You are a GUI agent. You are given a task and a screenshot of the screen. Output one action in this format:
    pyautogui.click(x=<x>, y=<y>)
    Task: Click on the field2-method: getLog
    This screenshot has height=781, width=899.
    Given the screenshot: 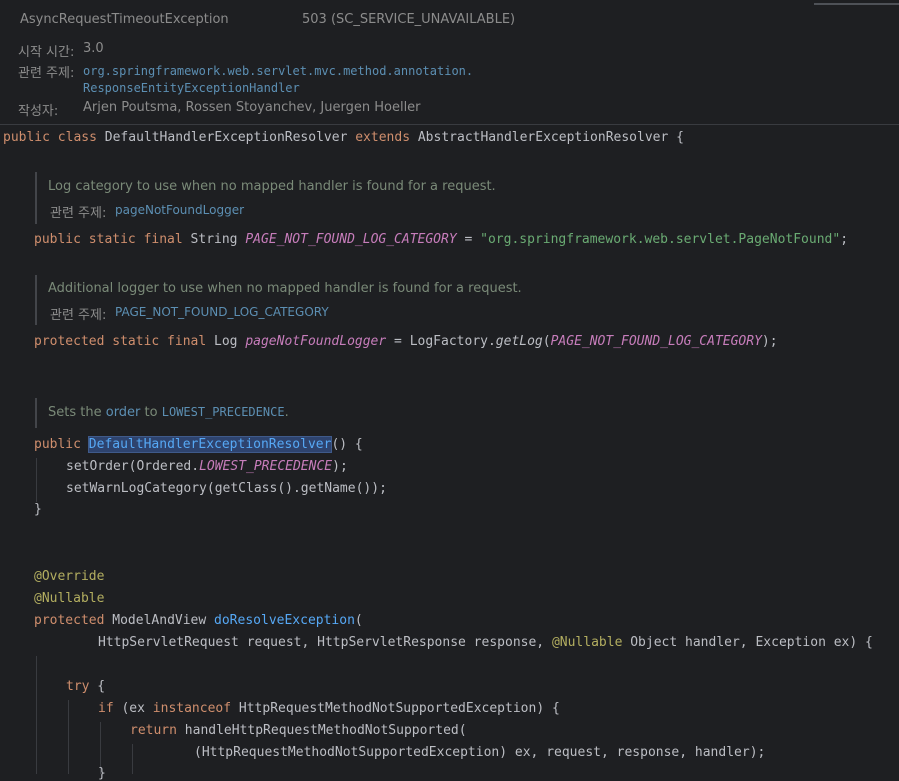 What is the action you would take?
    pyautogui.click(x=519, y=341)
    